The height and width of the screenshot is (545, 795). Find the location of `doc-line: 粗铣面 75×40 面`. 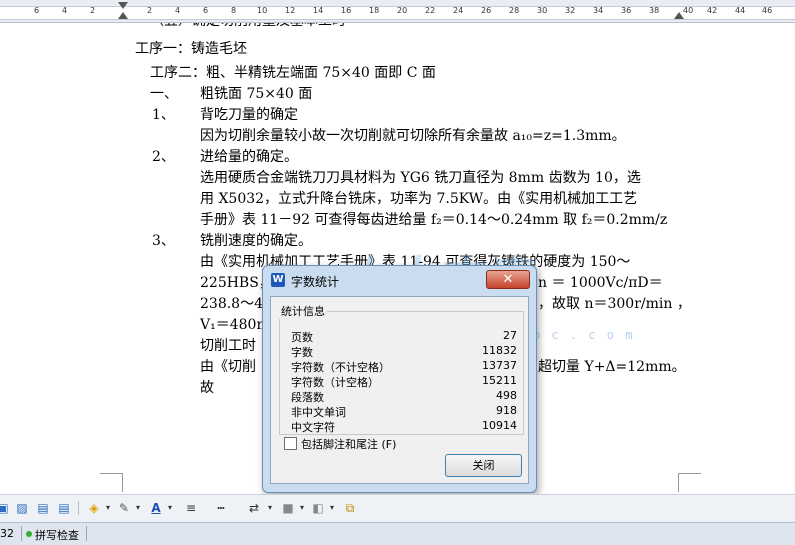

doc-line: 粗铣面 75×40 面 is located at coordinates (256, 94).